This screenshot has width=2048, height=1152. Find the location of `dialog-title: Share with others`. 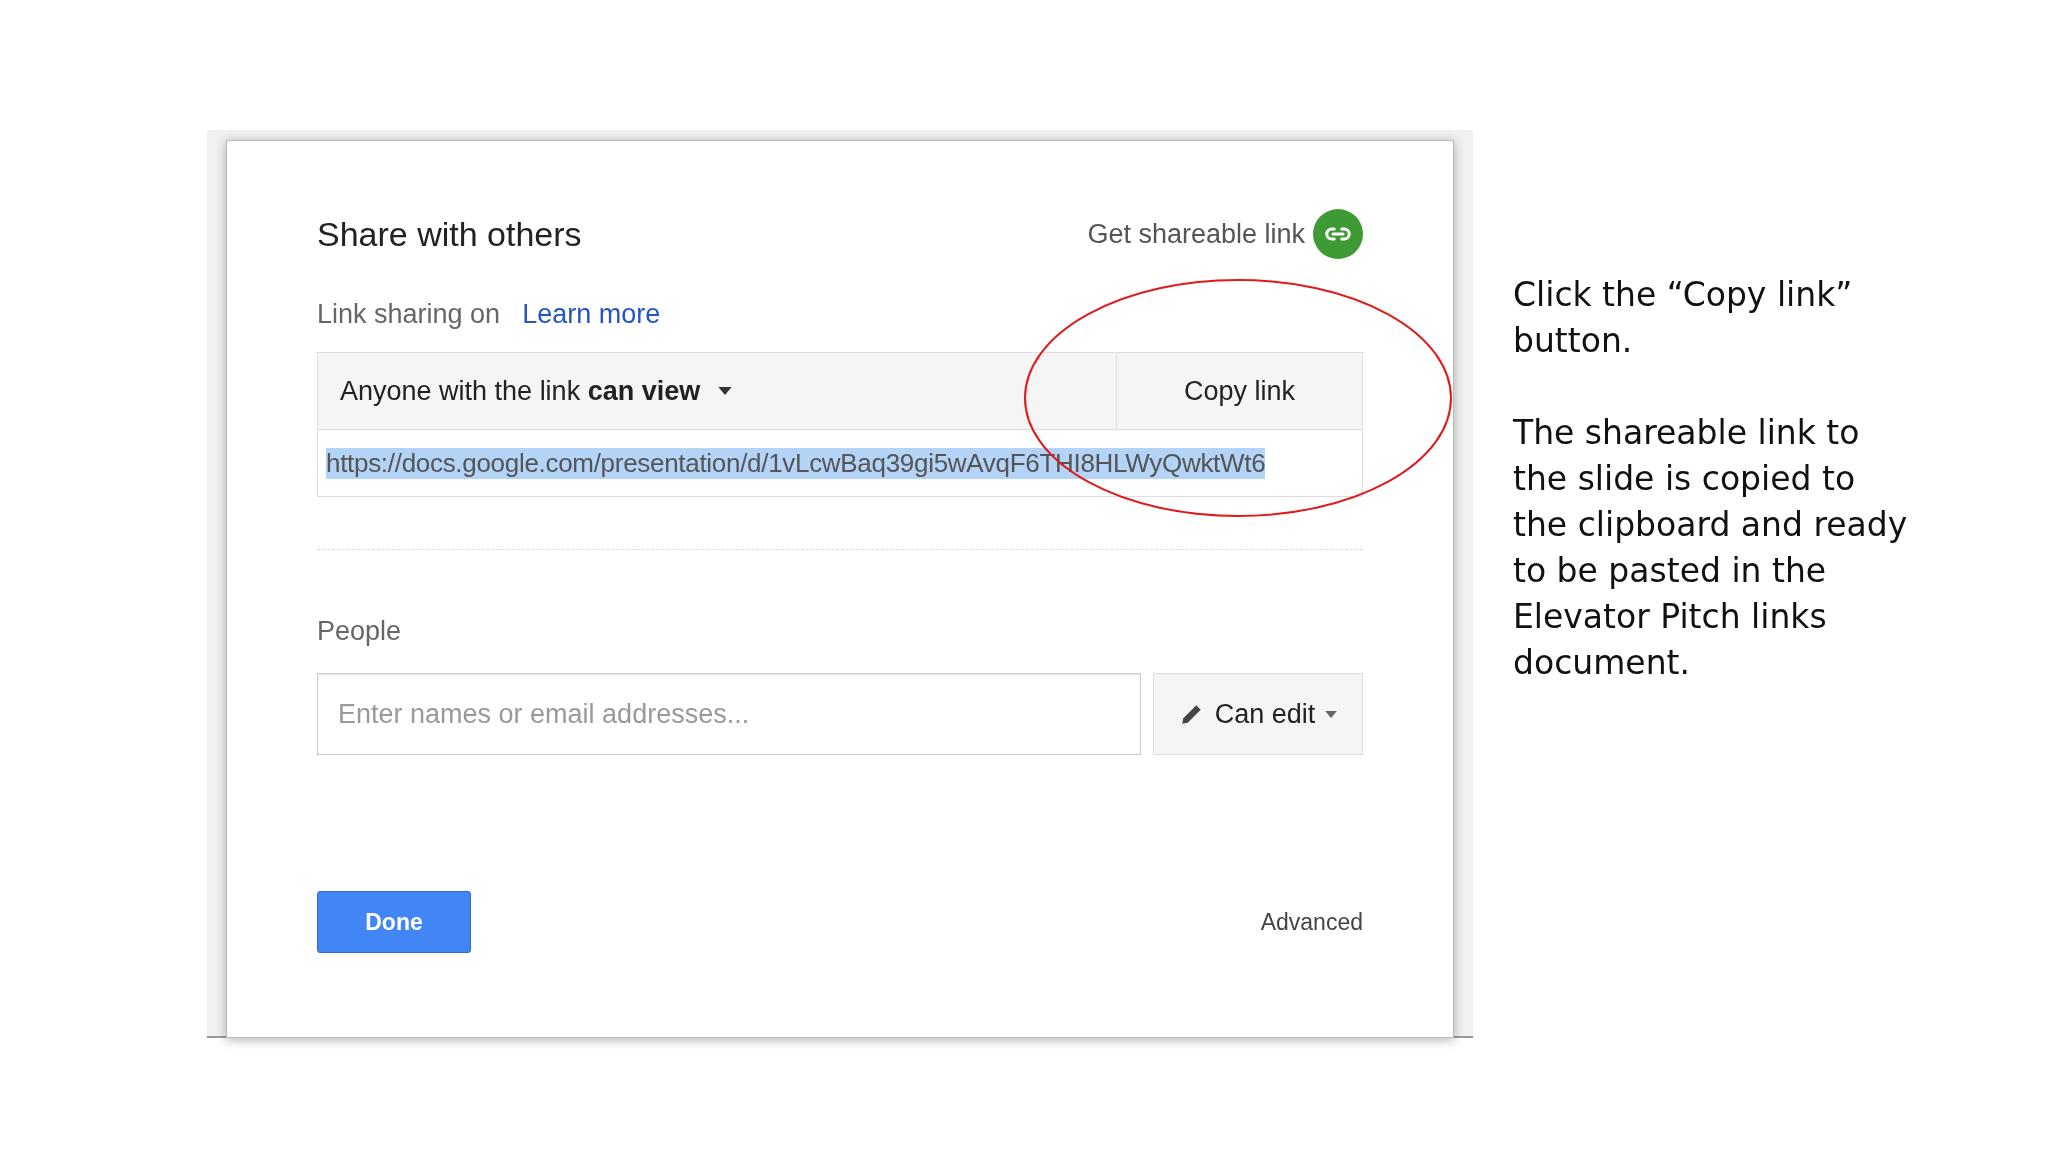

dialog-title: Share with others is located at coordinates (449, 234).